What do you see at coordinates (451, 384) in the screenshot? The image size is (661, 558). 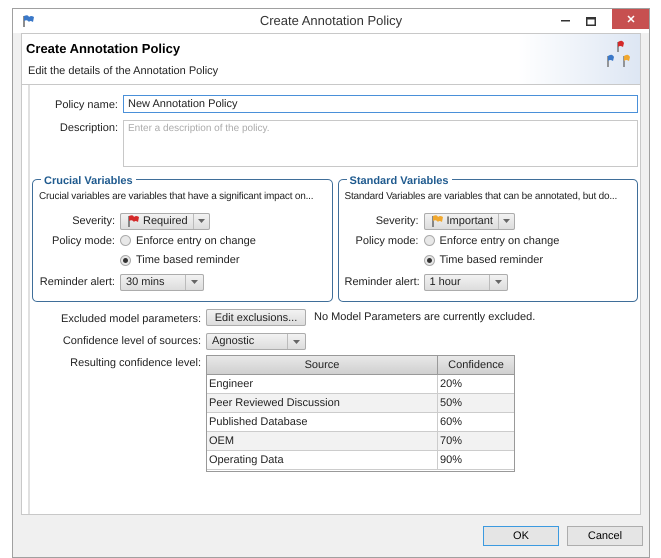 I see `table-cell-text: 20%` at bounding box center [451, 384].